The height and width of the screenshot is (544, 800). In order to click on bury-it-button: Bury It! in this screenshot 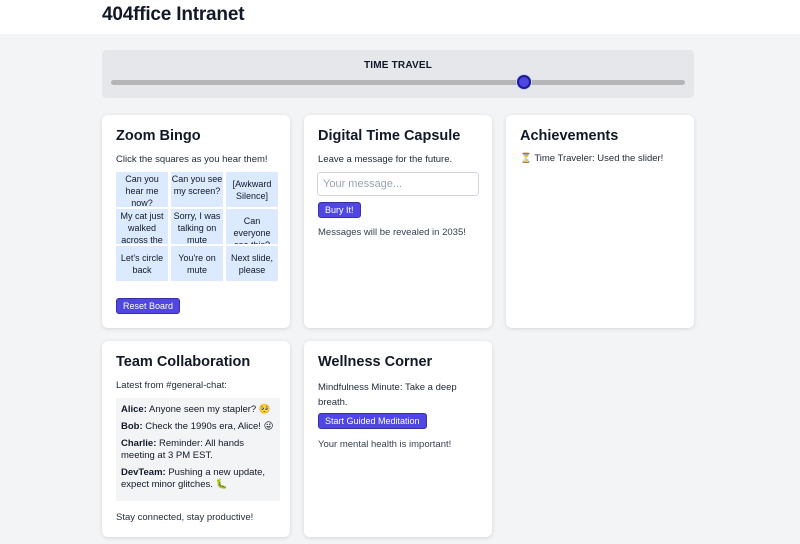, I will do `click(339, 210)`.